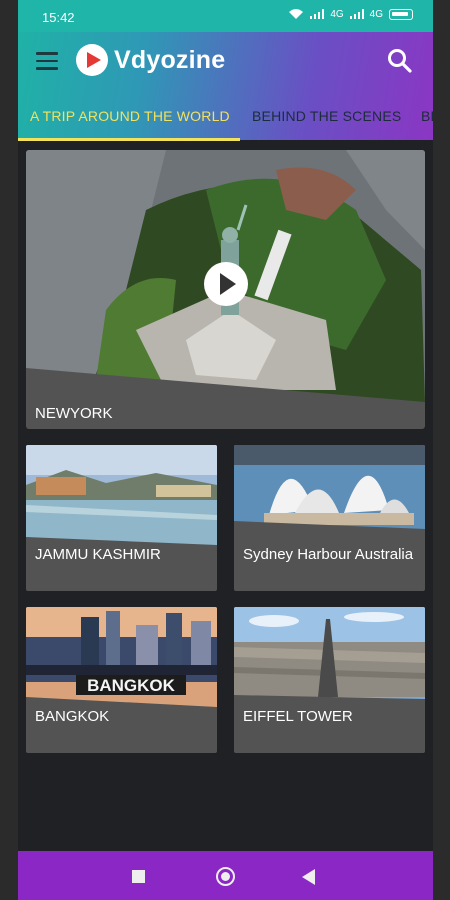  What do you see at coordinates (131, 685) in the screenshot?
I see `bangkok-sign-text: BANGKOK` at bounding box center [131, 685].